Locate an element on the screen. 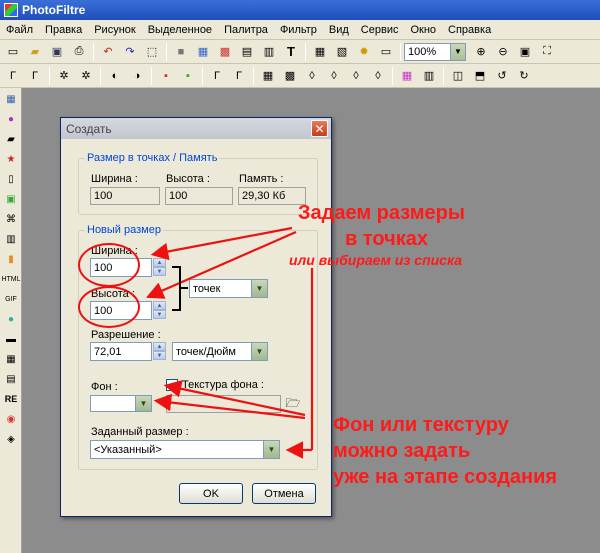 This screenshot has width=600, height=553. annotation-line-3: или выбираем из списка is located at coordinates (376, 260).